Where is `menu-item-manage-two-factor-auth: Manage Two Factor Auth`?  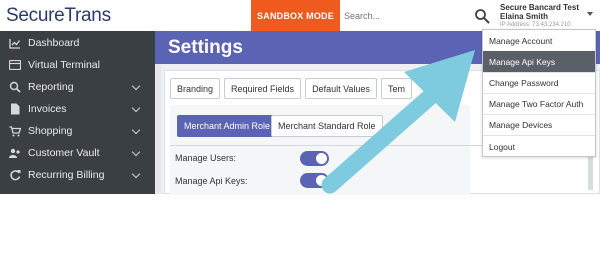 menu-item-manage-two-factor-auth: Manage Two Factor Auth is located at coordinates (539, 103).